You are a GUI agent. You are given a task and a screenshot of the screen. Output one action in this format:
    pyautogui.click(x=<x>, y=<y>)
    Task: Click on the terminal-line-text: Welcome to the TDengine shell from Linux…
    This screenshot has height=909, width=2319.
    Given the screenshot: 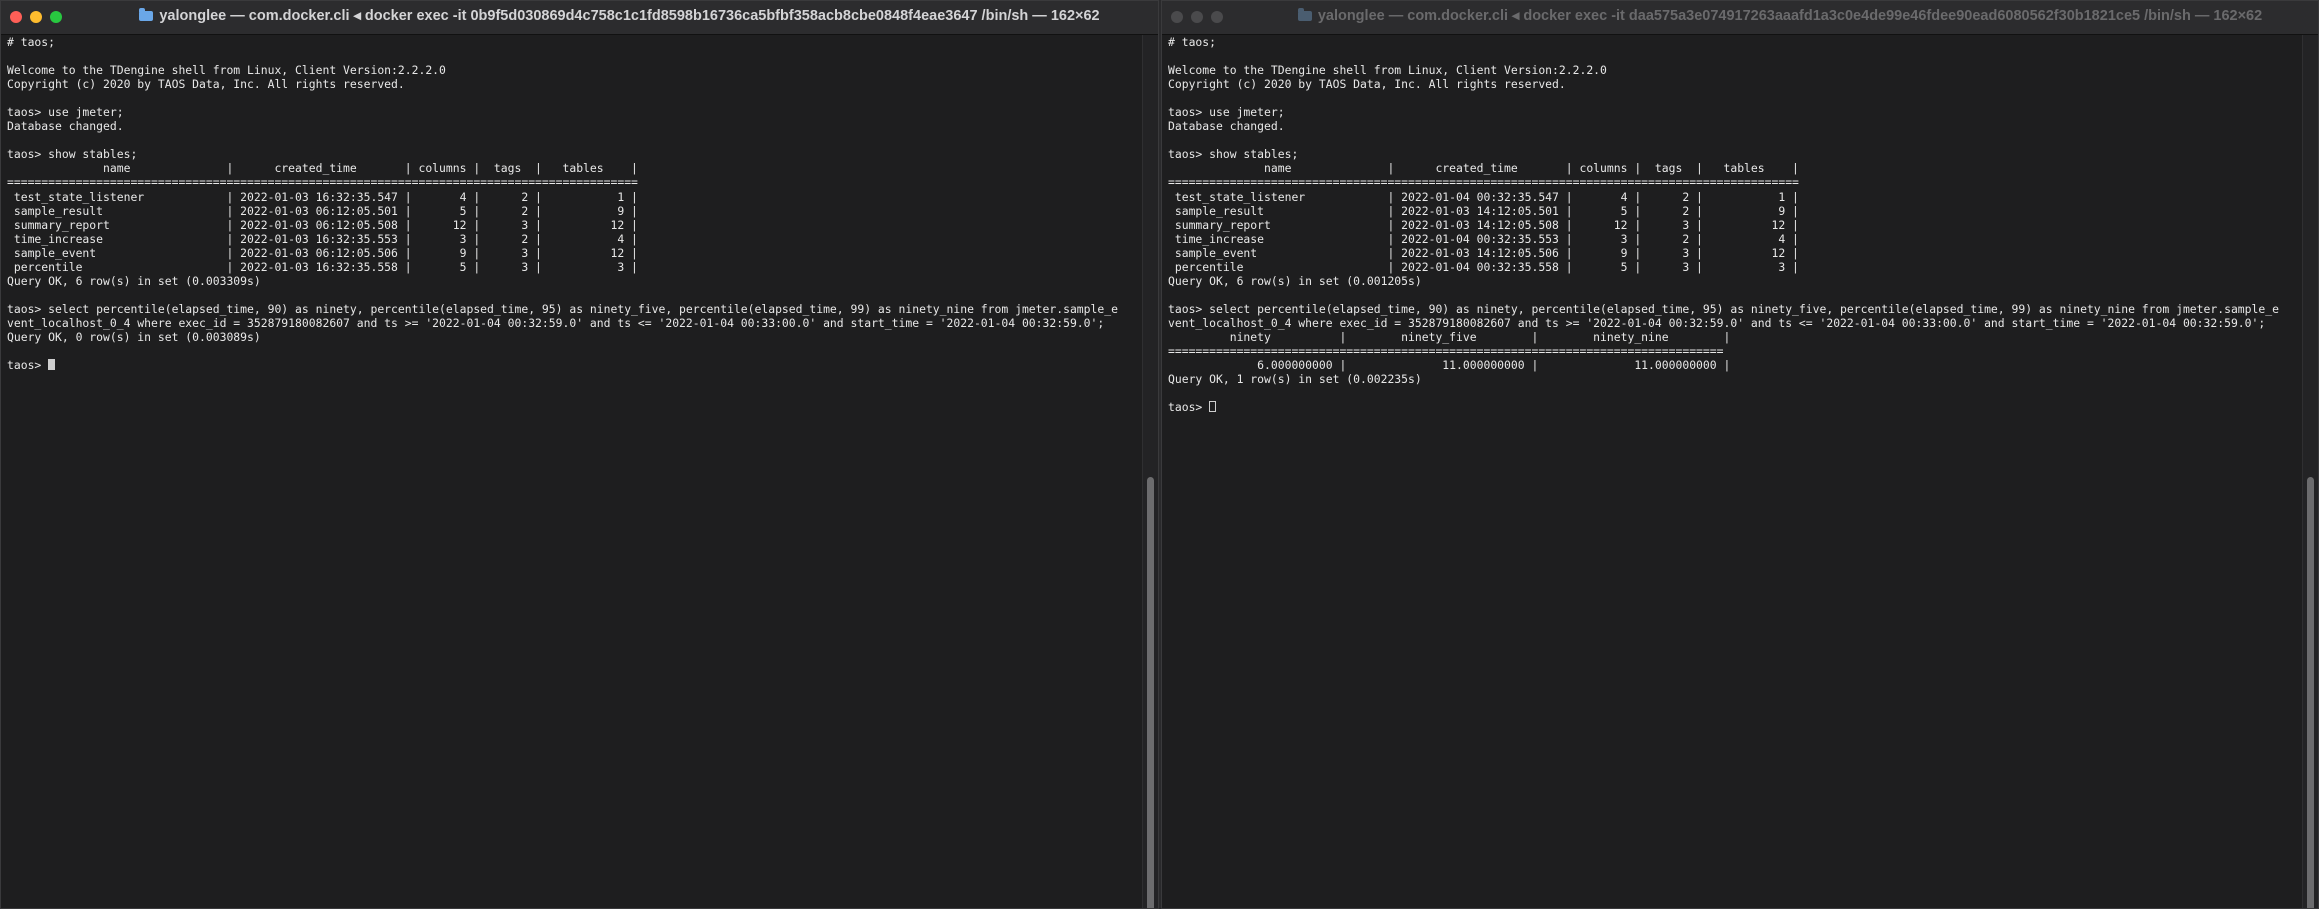 What is the action you would take?
    pyautogui.click(x=1387, y=70)
    